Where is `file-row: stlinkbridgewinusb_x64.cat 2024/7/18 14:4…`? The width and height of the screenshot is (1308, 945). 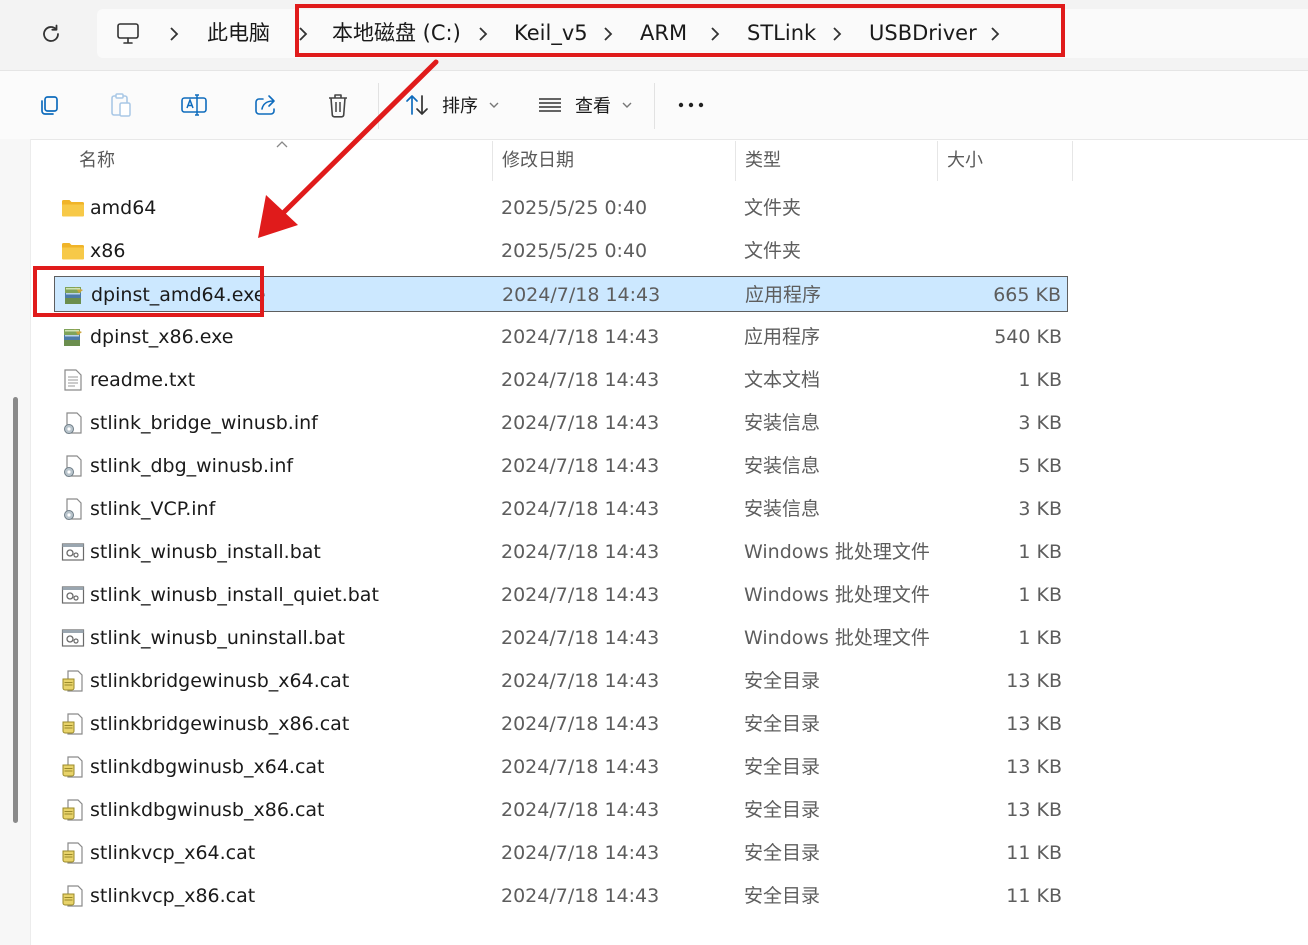 file-row: stlinkbridgewinusb_x64.cat 2024/7/18 14:4… is located at coordinates (561, 681).